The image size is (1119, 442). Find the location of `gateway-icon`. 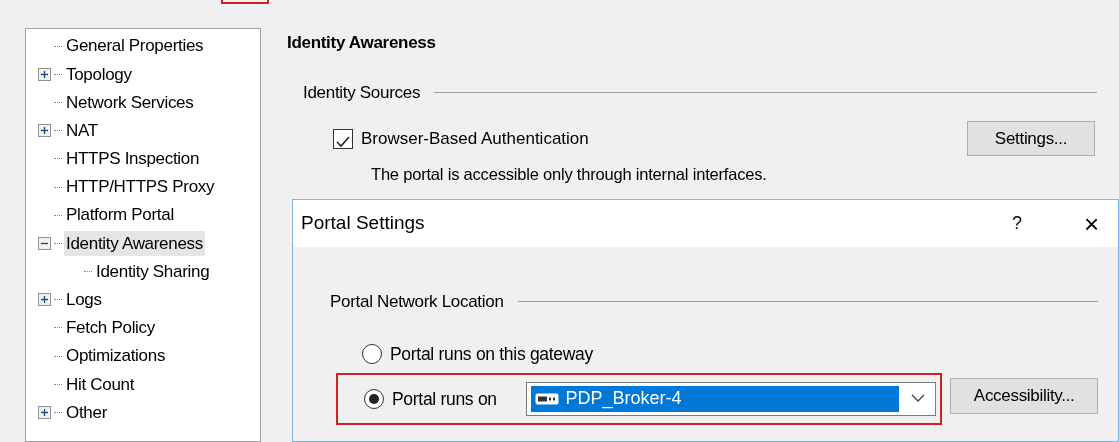

gateway-icon is located at coordinates (547, 398).